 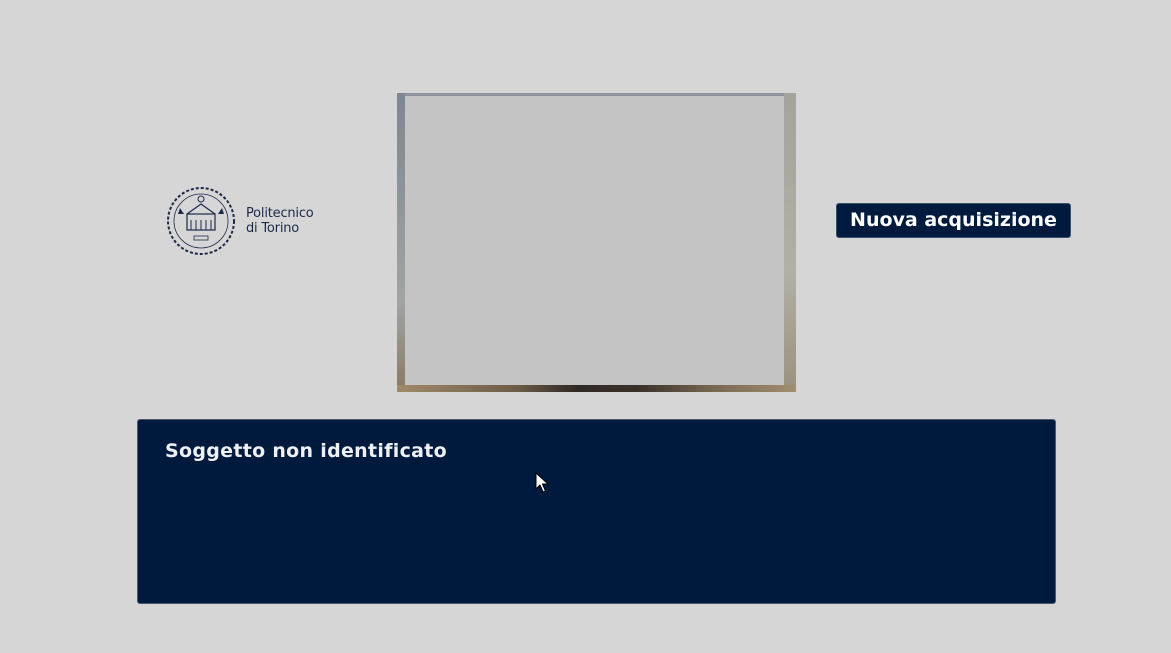 I want to click on institution-name: Politecnico di Torino, so click(x=280, y=221).